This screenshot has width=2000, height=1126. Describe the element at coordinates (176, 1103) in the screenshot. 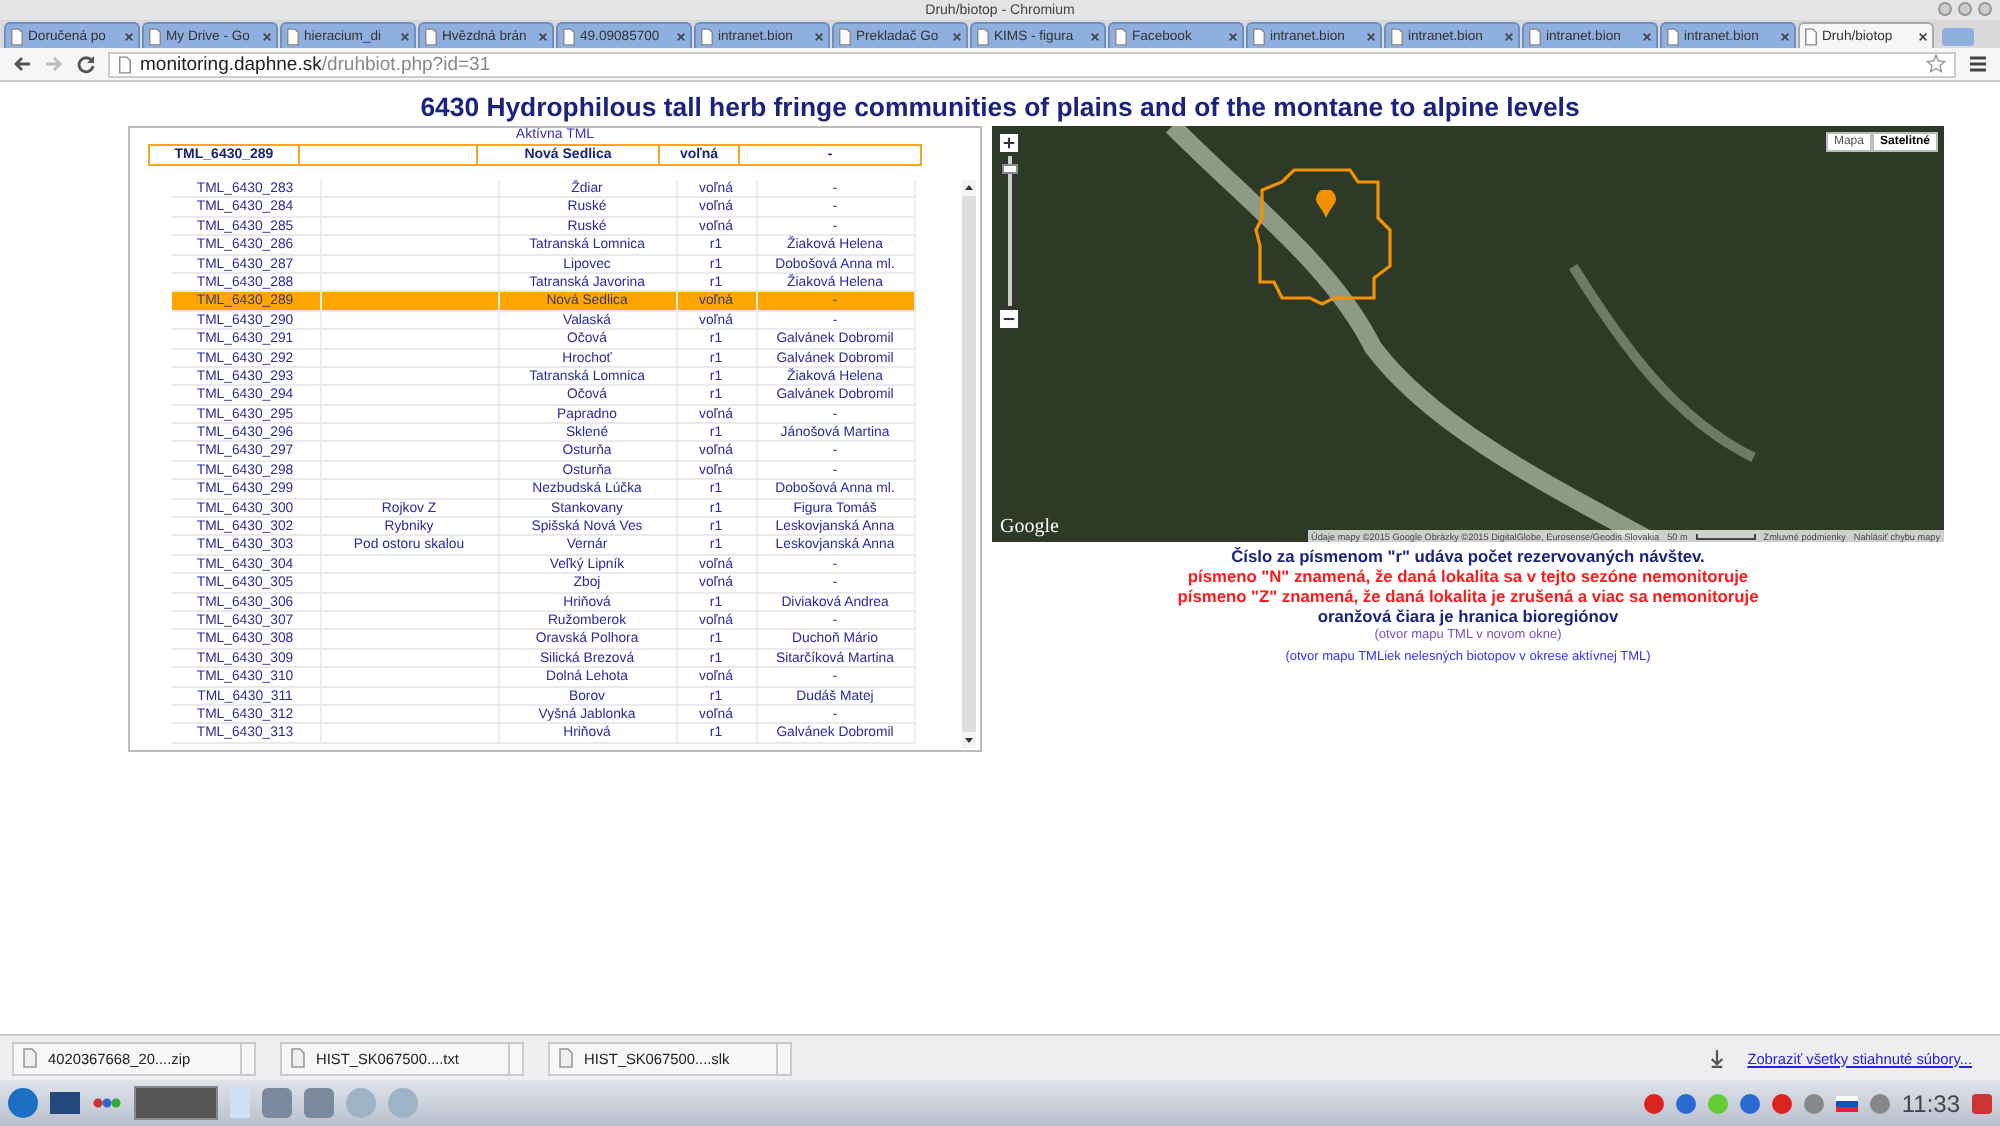

I see `workspace-pager` at that location.